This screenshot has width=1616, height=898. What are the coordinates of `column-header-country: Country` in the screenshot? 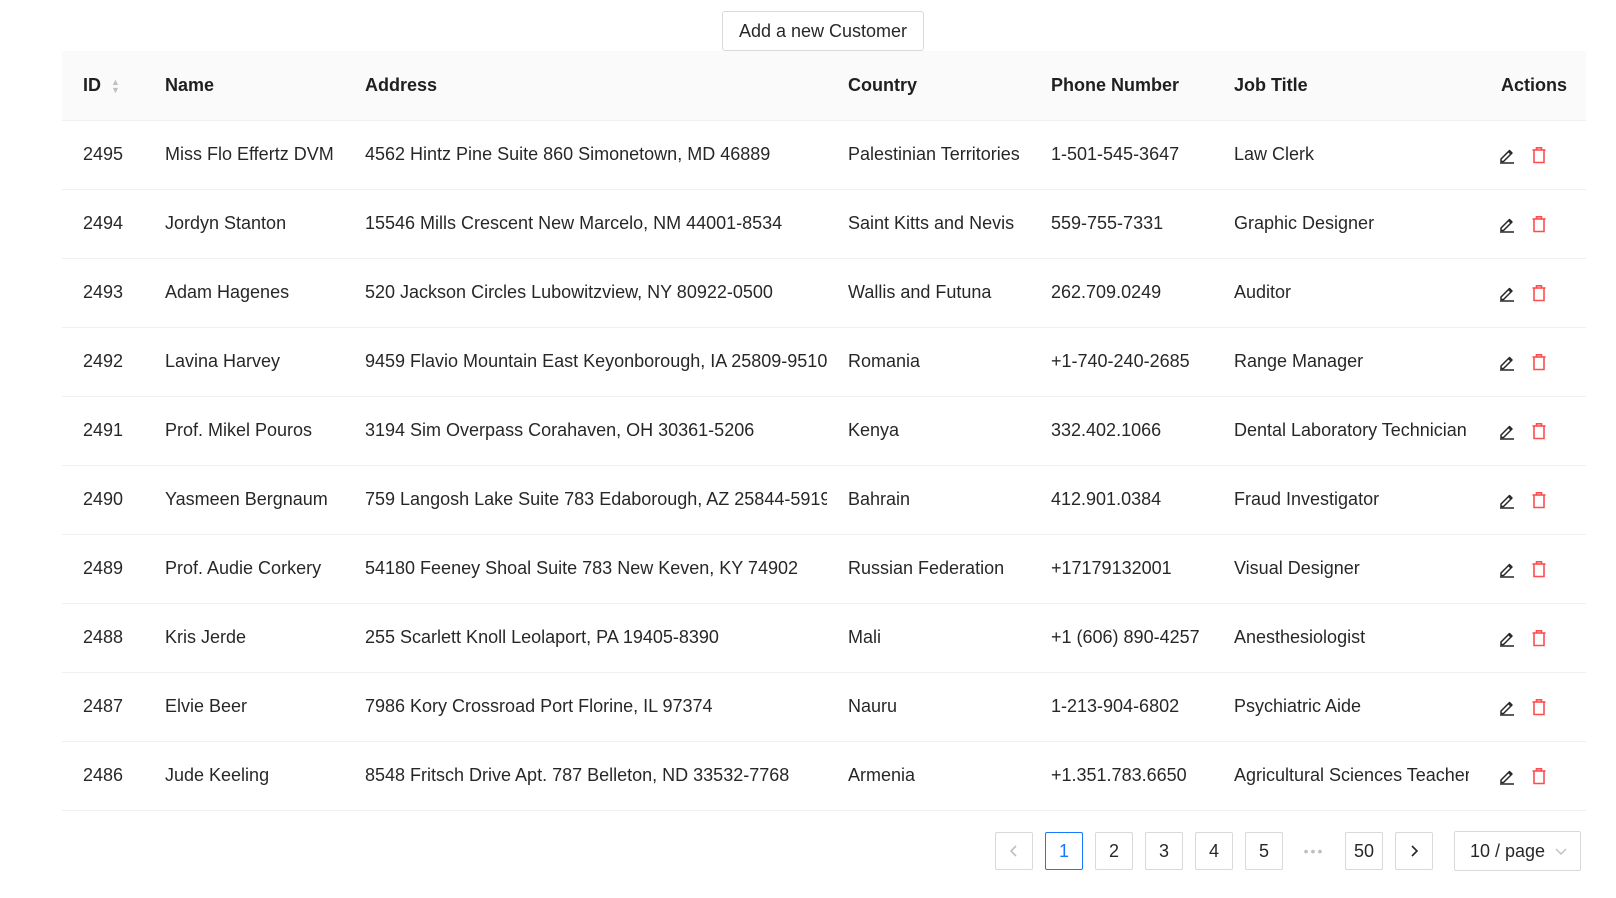 It's located at (928, 86).